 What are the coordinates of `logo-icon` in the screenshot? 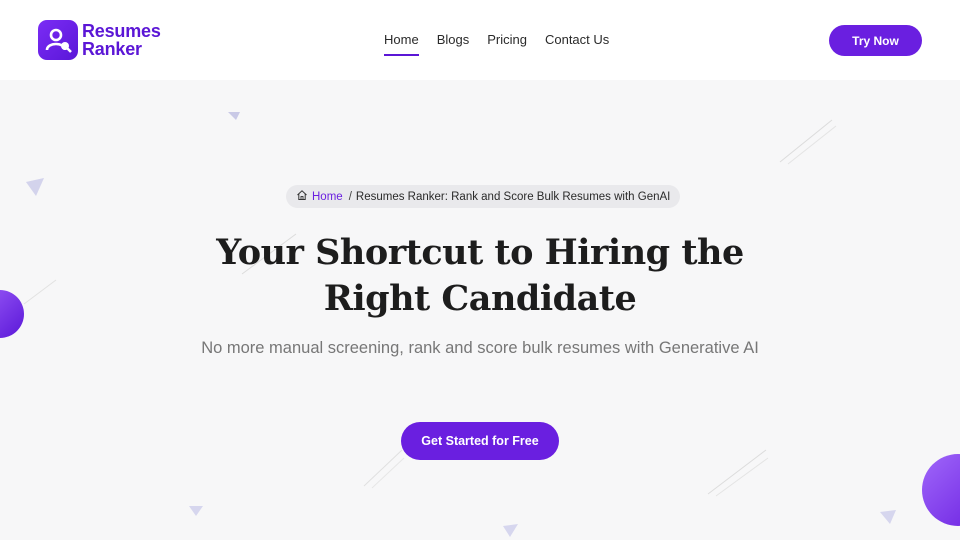 It's located at (58, 40).